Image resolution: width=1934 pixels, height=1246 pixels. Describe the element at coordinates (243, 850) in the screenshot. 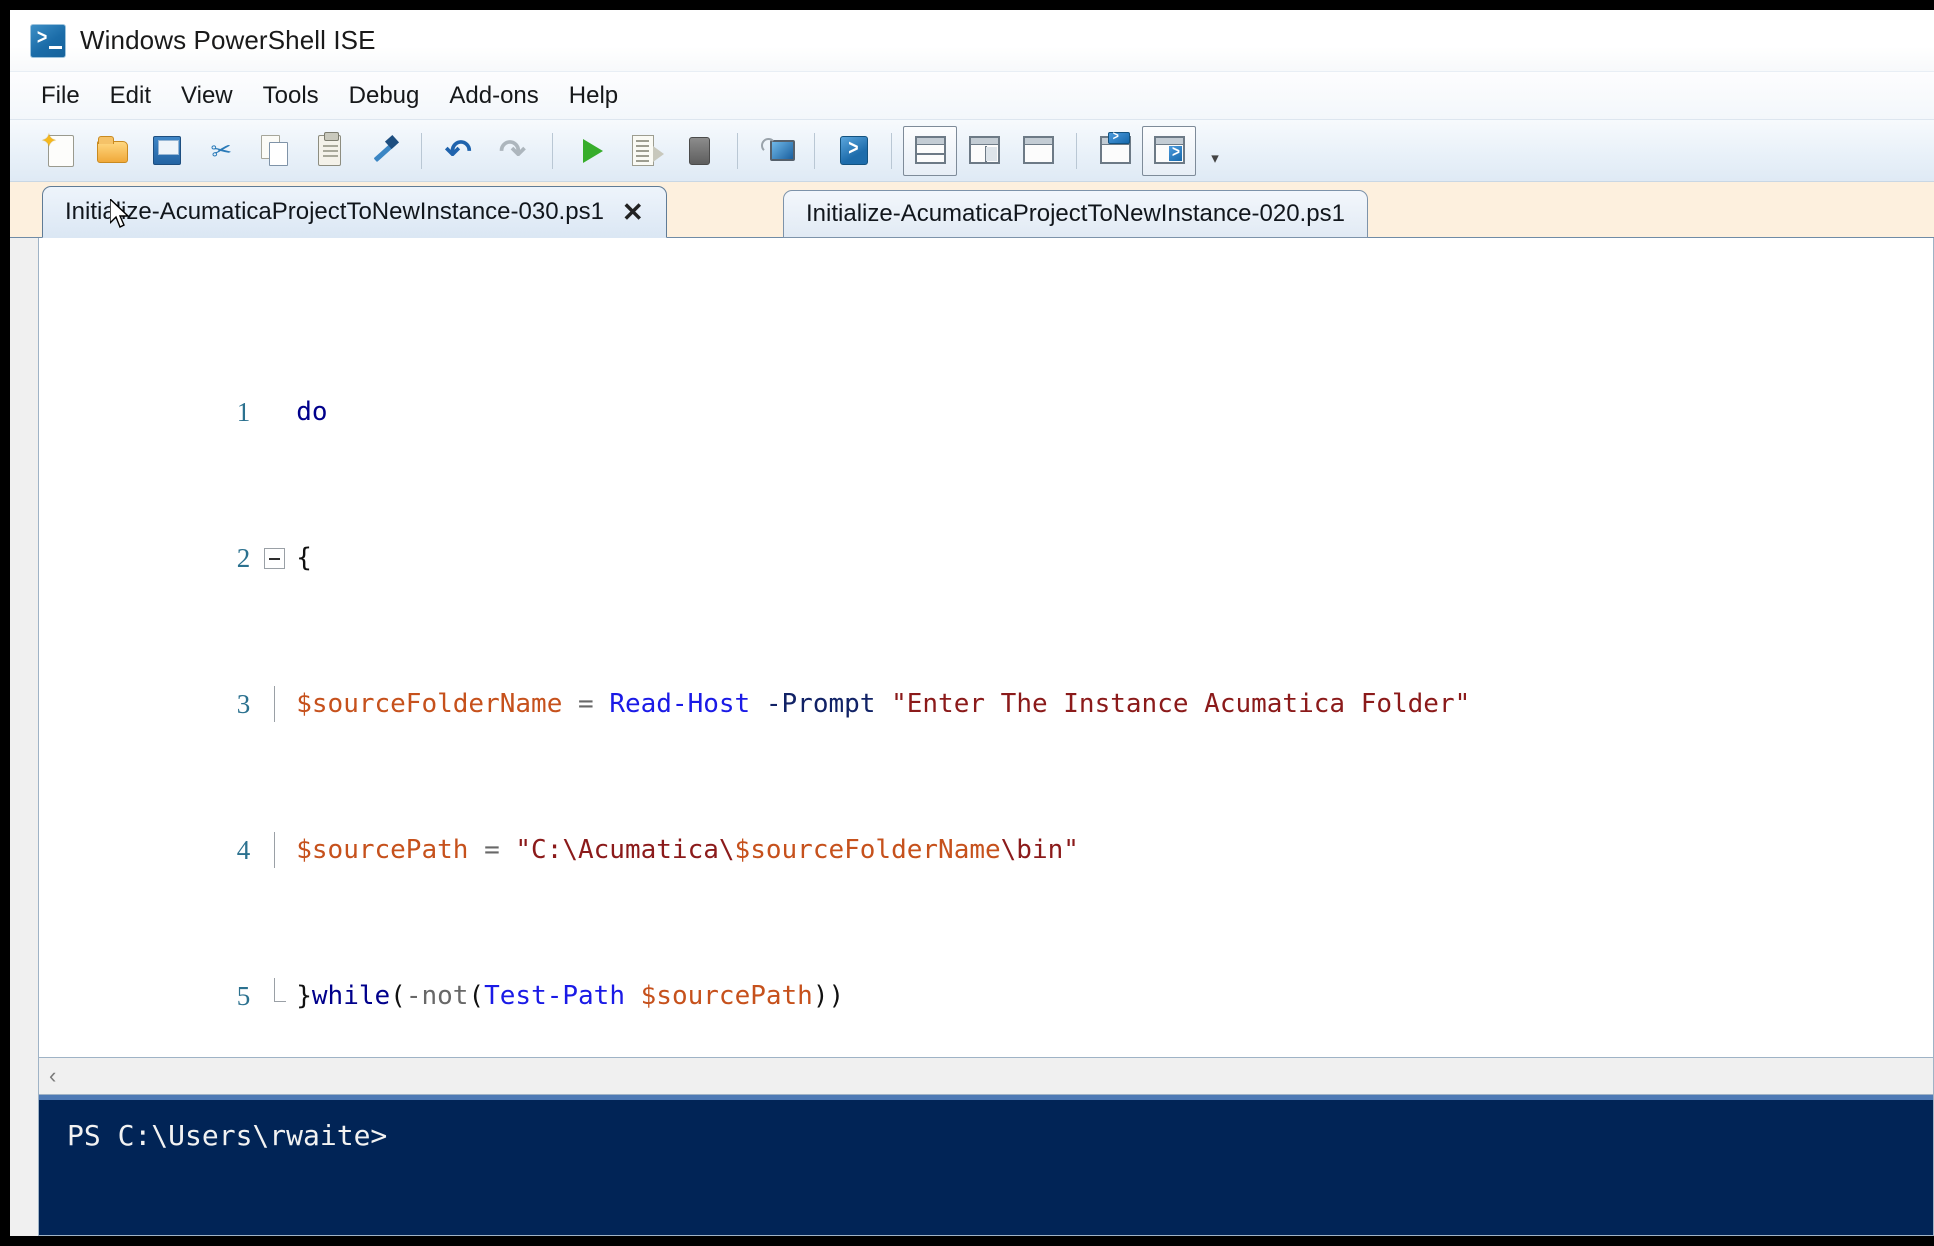

I see `line-number: 4` at that location.